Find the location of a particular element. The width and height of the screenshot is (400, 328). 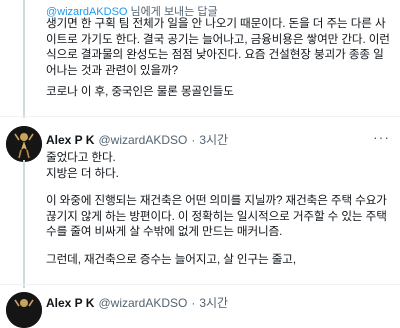

tweet-text-line: 지방은 더 하다. is located at coordinates (82, 173).